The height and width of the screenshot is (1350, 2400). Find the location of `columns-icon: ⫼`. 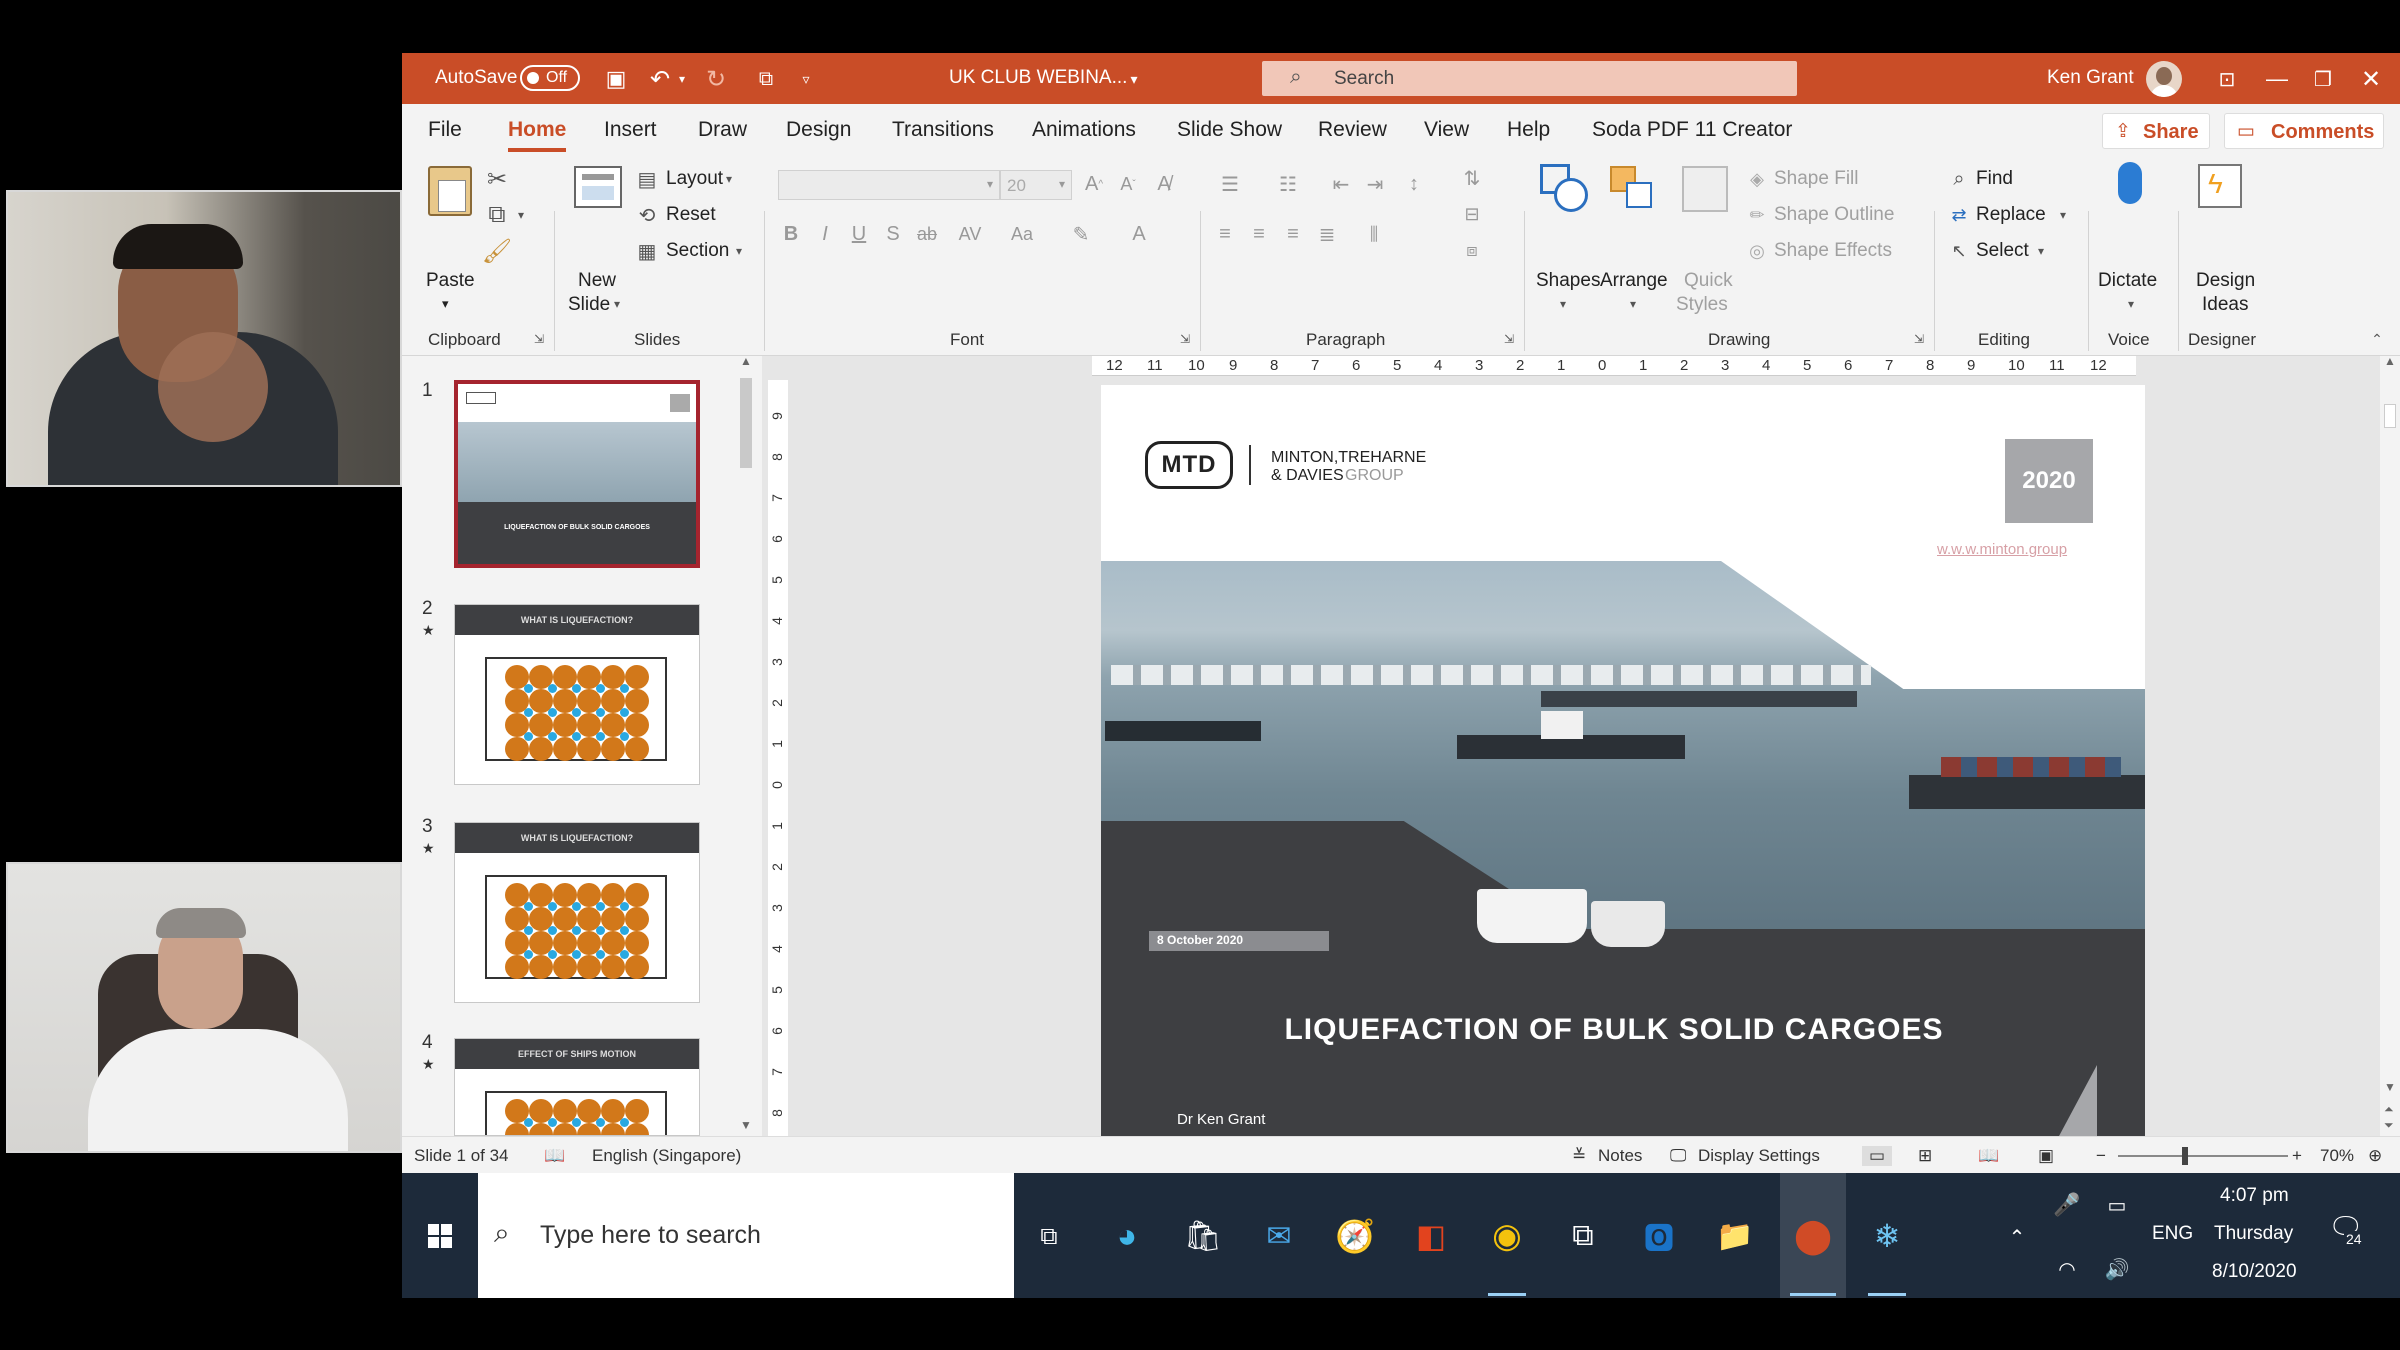

columns-icon: ⫼ is located at coordinates (1374, 234).